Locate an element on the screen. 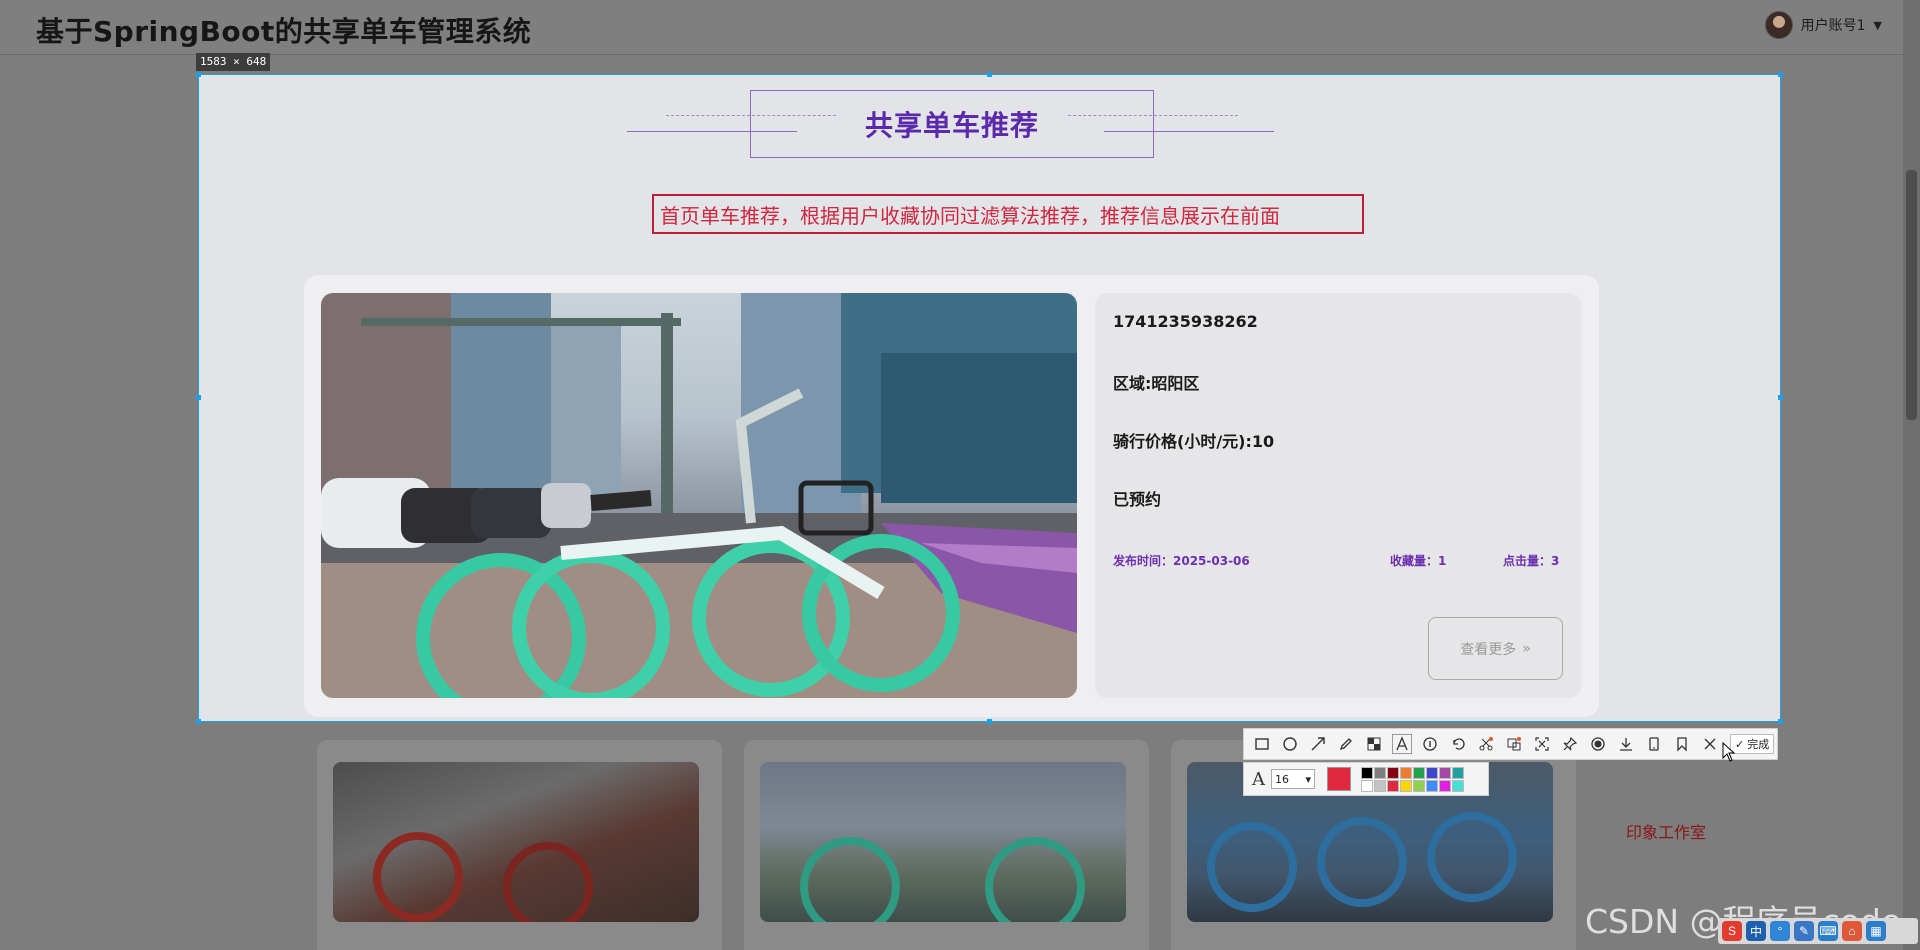 The height and width of the screenshot is (950, 1920). pen-icon: ✎ is located at coordinates (1804, 931).